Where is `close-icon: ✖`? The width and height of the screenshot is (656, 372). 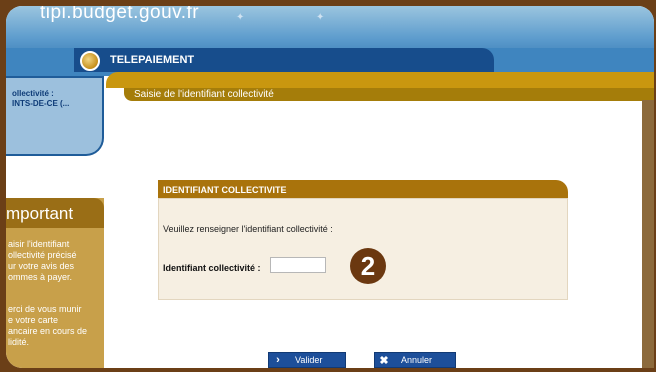 close-icon: ✖ is located at coordinates (384, 360).